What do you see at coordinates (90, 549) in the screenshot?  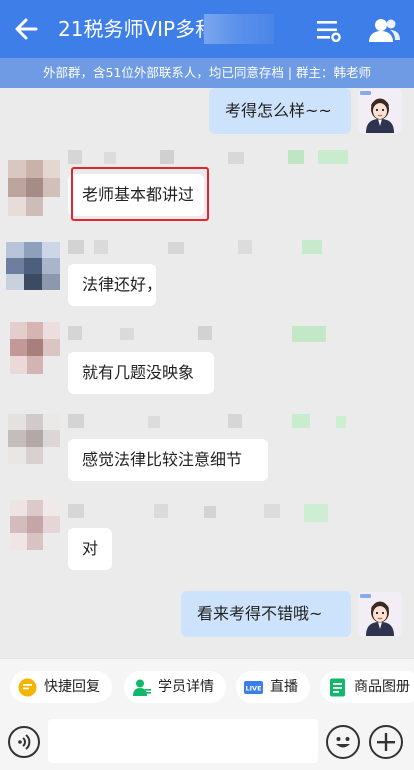 I see `message-bubble-incoming: 对` at bounding box center [90, 549].